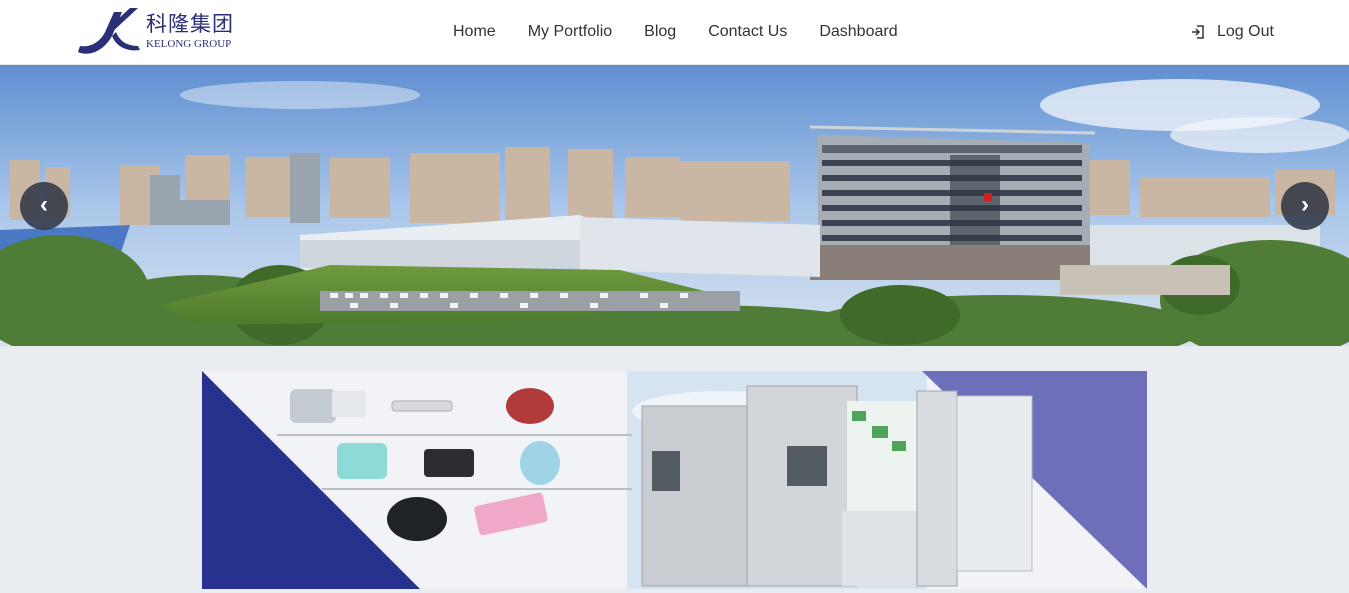 The image size is (1349, 593). What do you see at coordinates (189, 44) in the screenshot?
I see `logo-english-text: KELONG GROUP` at bounding box center [189, 44].